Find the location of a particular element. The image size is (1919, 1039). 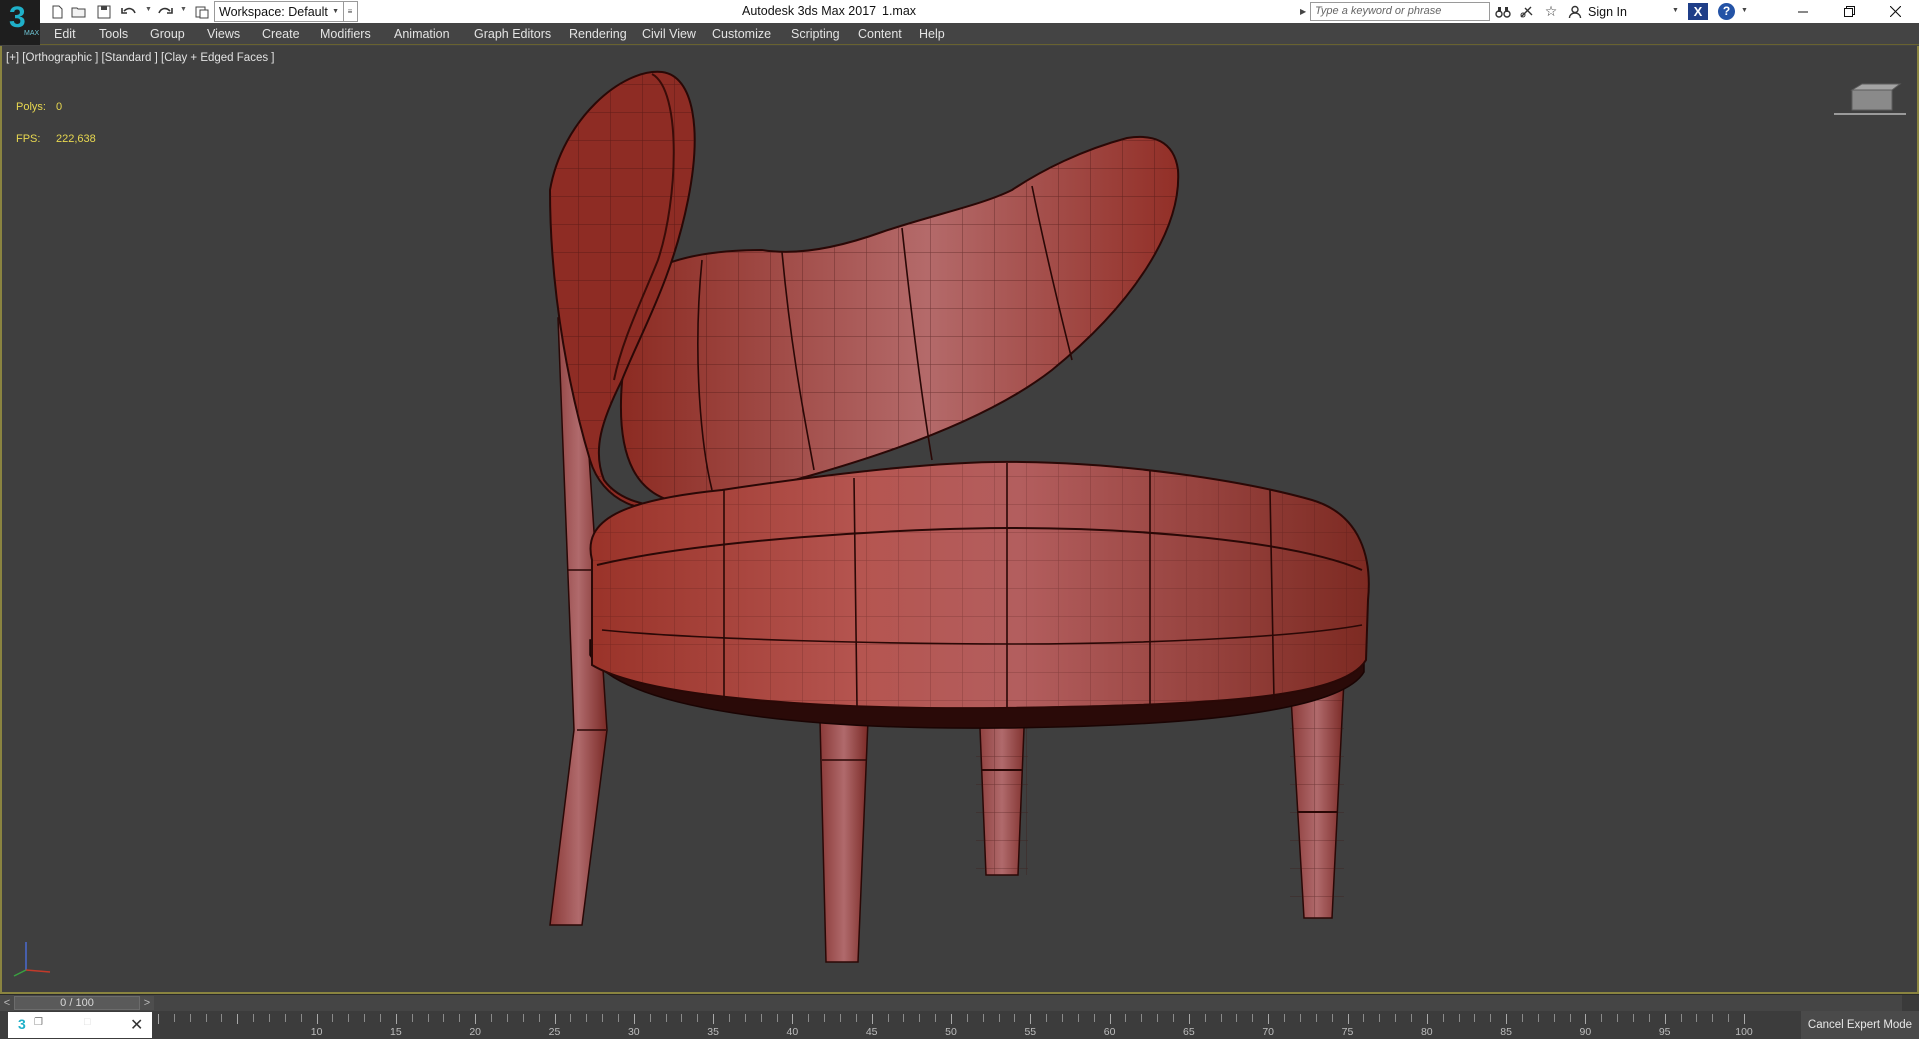

satellite-icon is located at coordinates (1527, 11).